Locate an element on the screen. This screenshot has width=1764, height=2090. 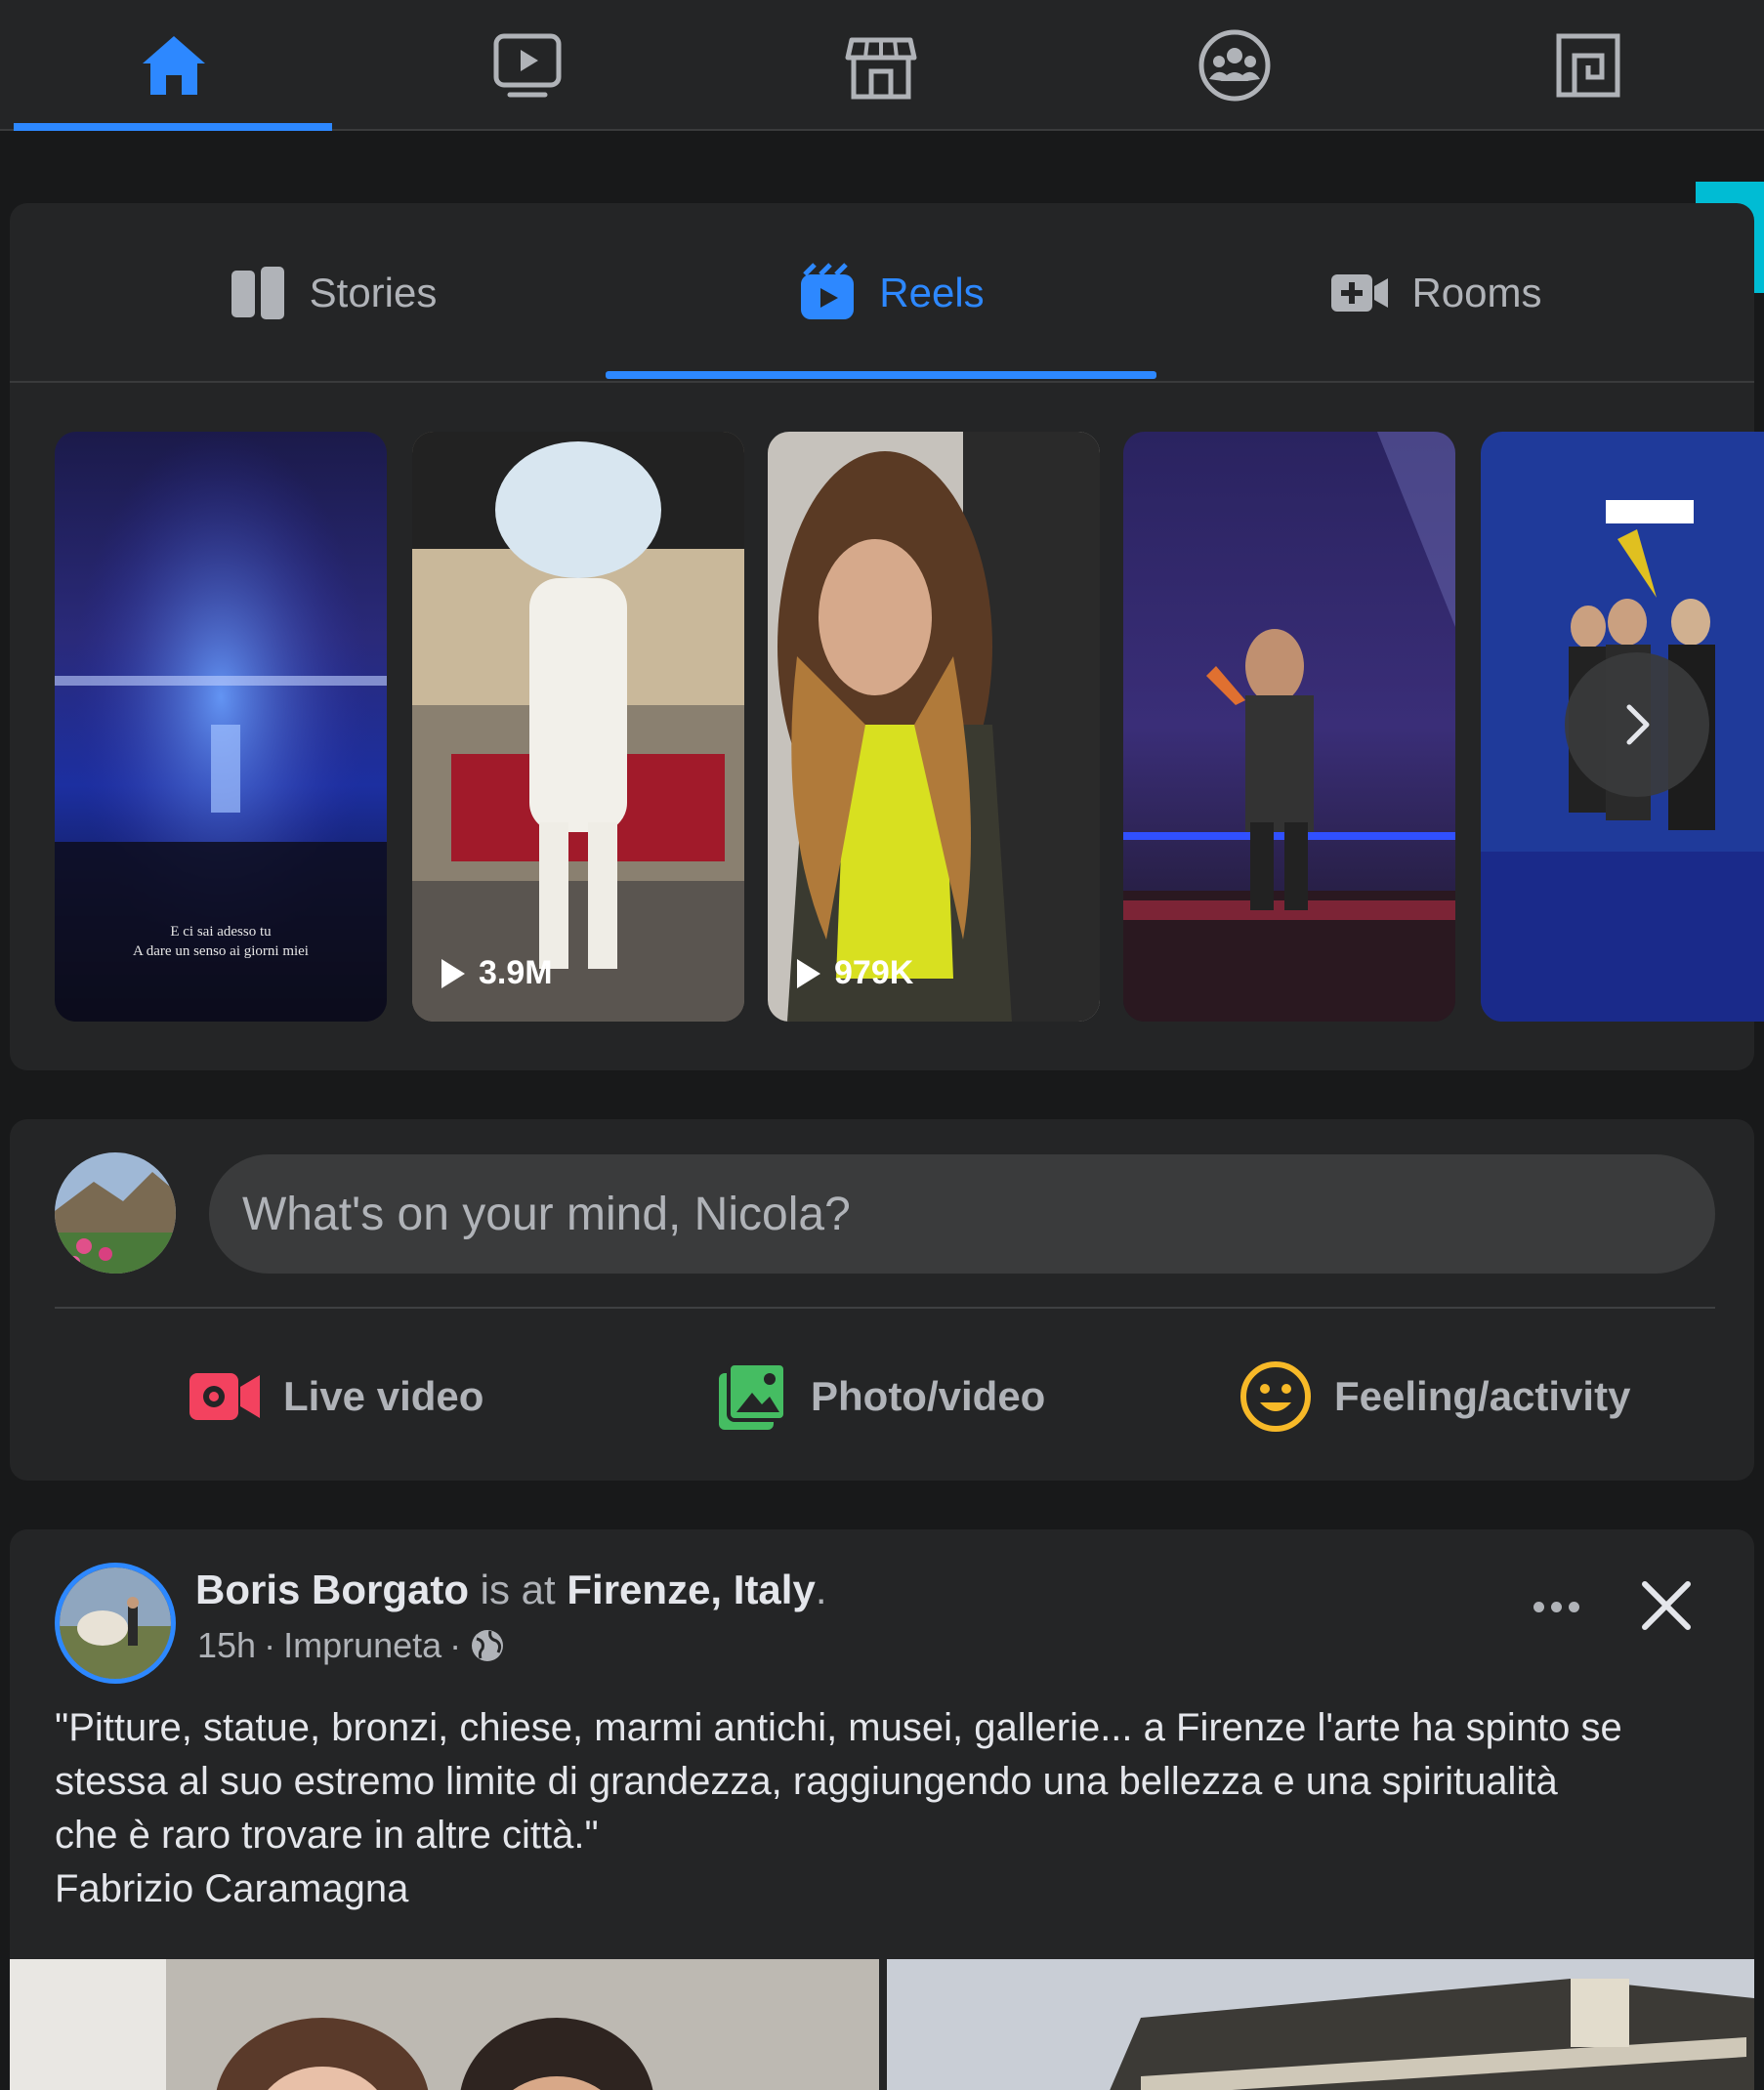
tab-rooms: Rooms is located at coordinates (1435, 293).